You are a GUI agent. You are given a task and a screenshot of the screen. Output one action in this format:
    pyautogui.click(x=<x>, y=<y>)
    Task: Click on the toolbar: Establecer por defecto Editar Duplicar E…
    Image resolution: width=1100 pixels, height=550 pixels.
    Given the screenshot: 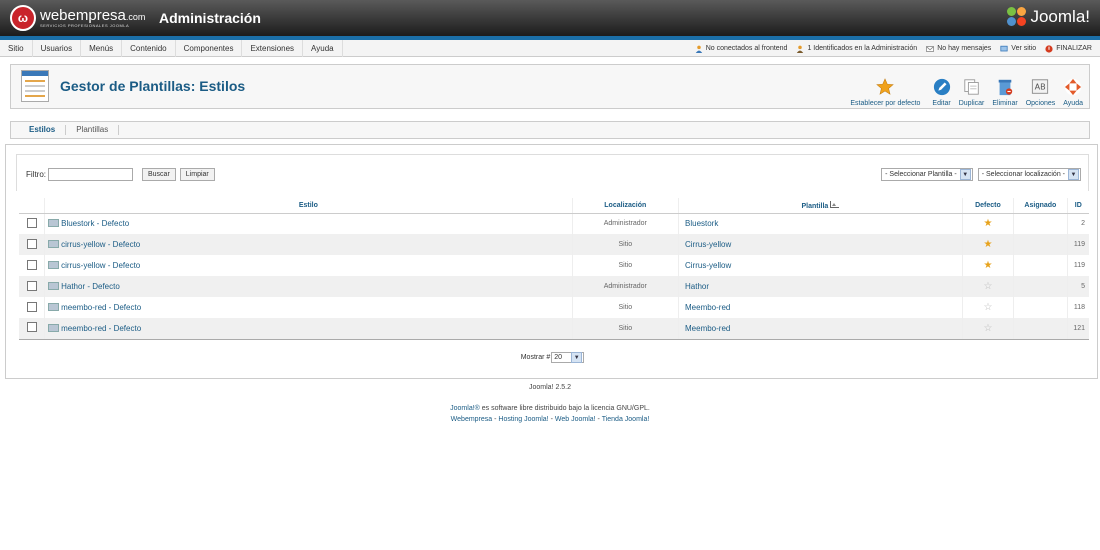 What is the action you would take?
    pyautogui.click(x=966, y=89)
    